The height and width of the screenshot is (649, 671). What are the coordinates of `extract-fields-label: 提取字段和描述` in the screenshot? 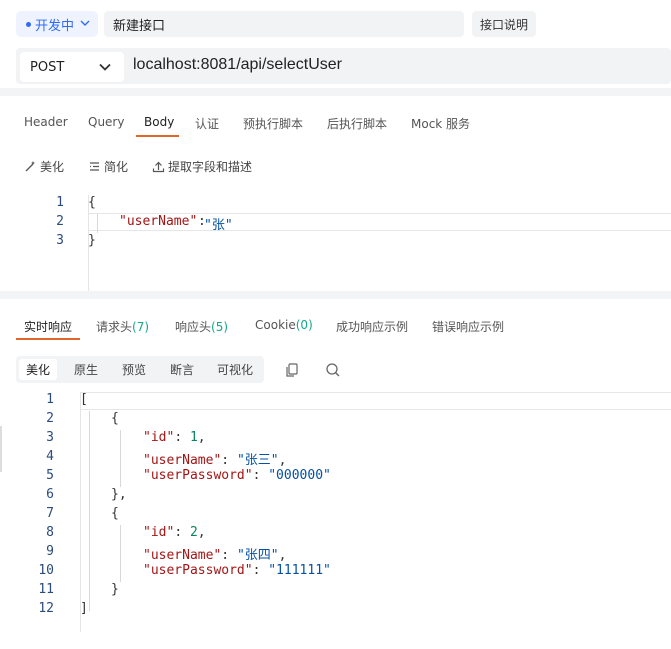 It's located at (210, 167).